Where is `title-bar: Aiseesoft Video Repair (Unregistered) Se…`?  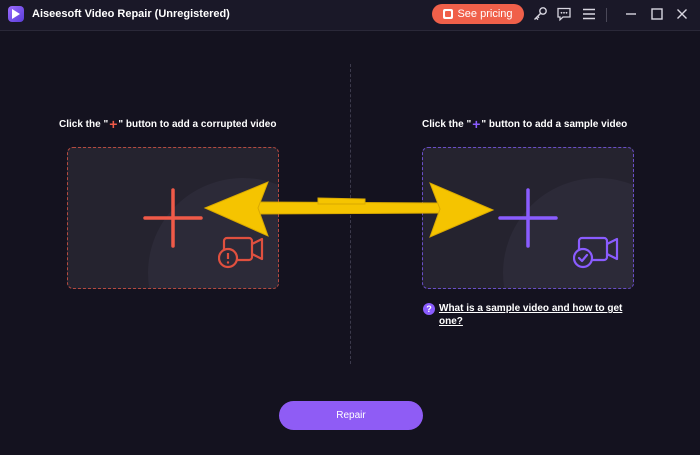
title-bar: Aiseesoft Video Repair (Unregistered) Se… is located at coordinates (350, 15).